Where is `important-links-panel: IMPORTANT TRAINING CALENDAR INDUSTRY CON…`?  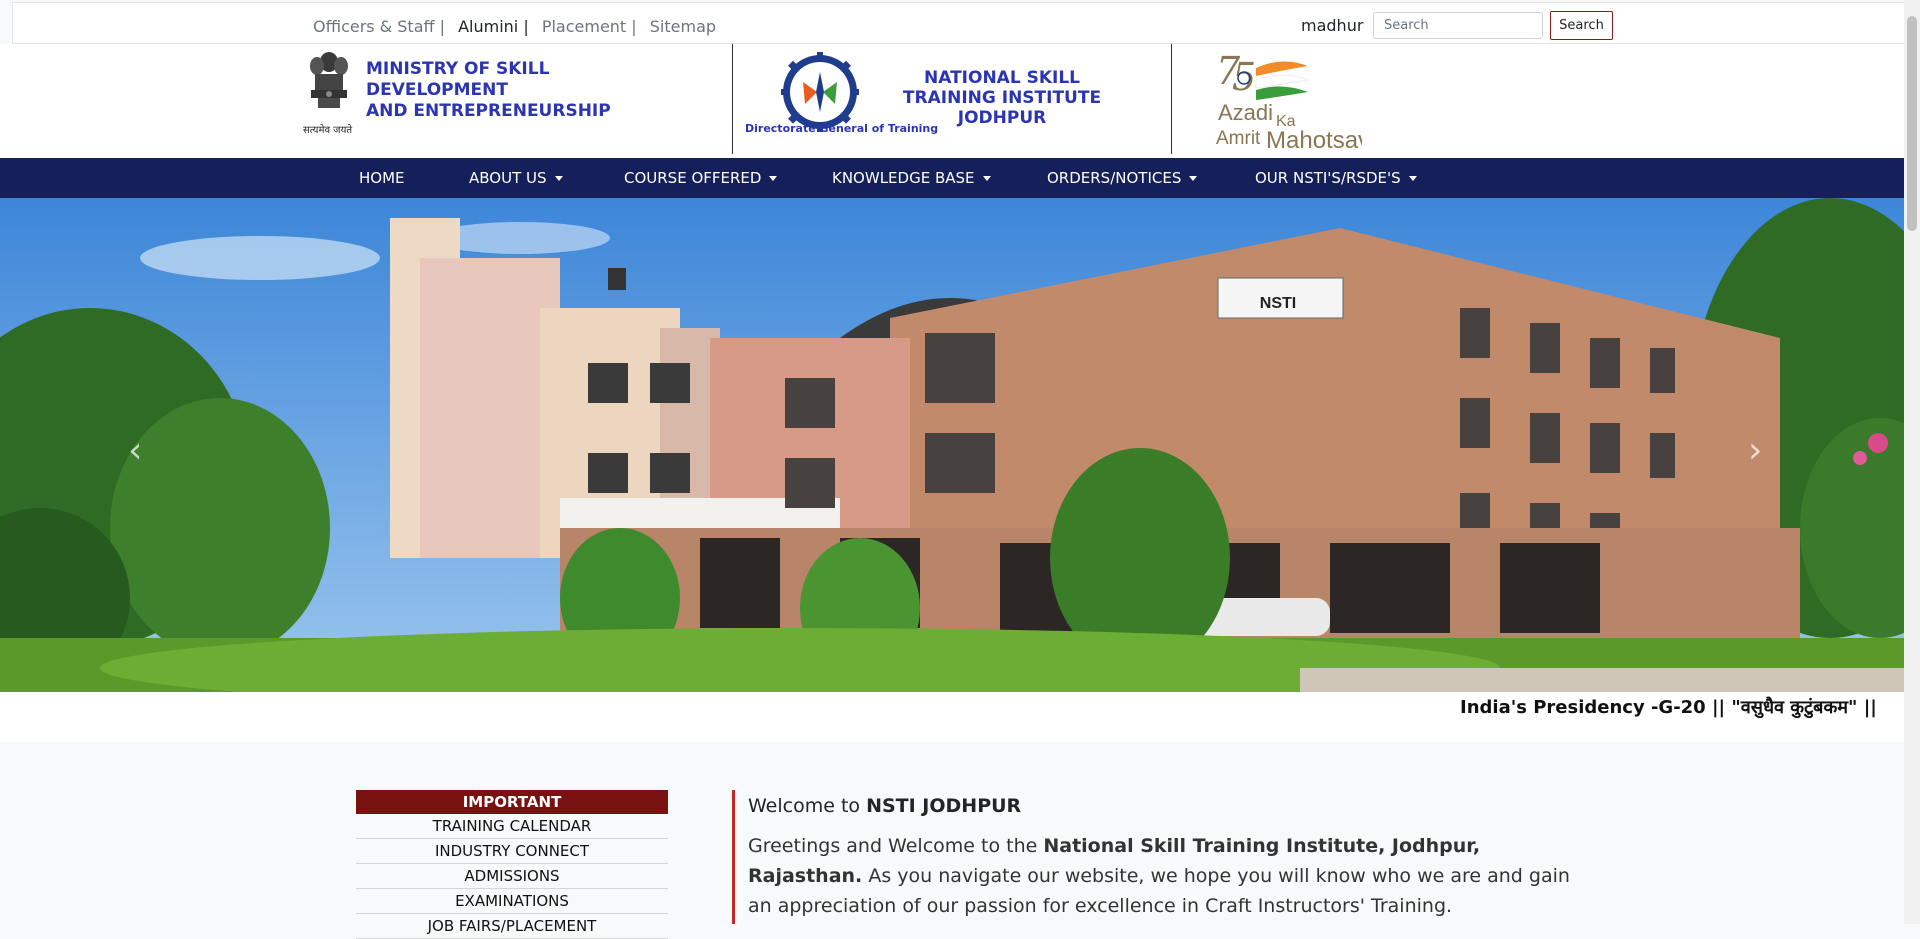
important-links-panel: IMPORTANT TRAINING CALENDAR INDUSTRY CON… is located at coordinates (512, 864).